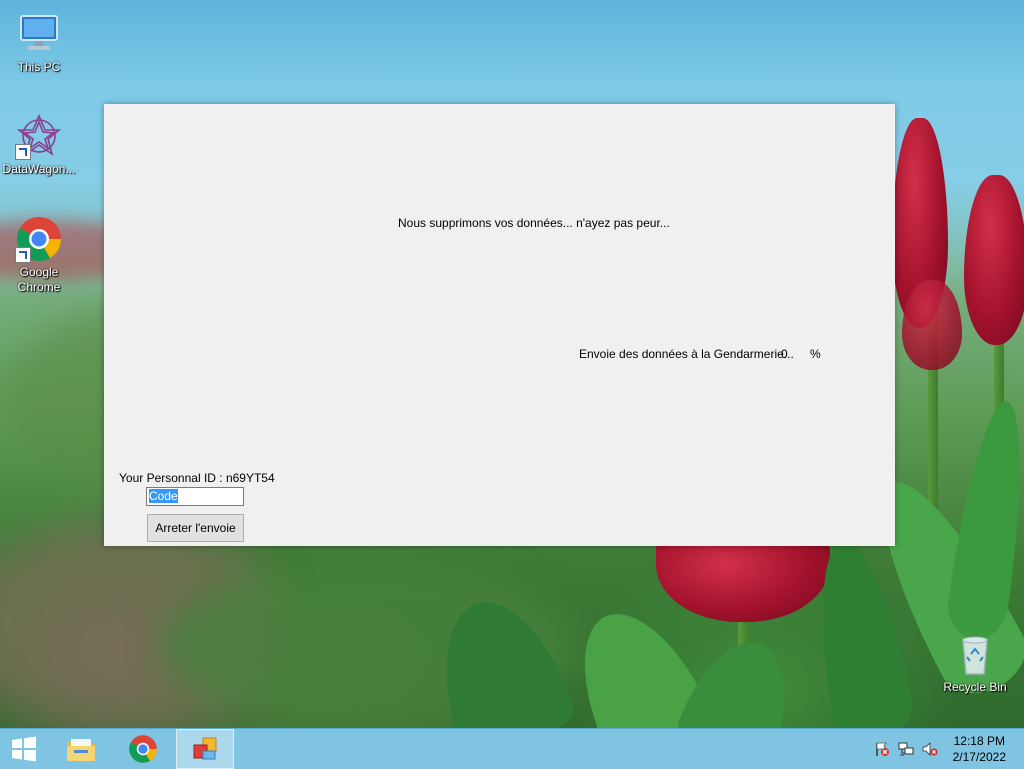 Image resolution: width=1024 pixels, height=769 pixels. I want to click on desktop-icon-this-pc: This PC, so click(39, 42).